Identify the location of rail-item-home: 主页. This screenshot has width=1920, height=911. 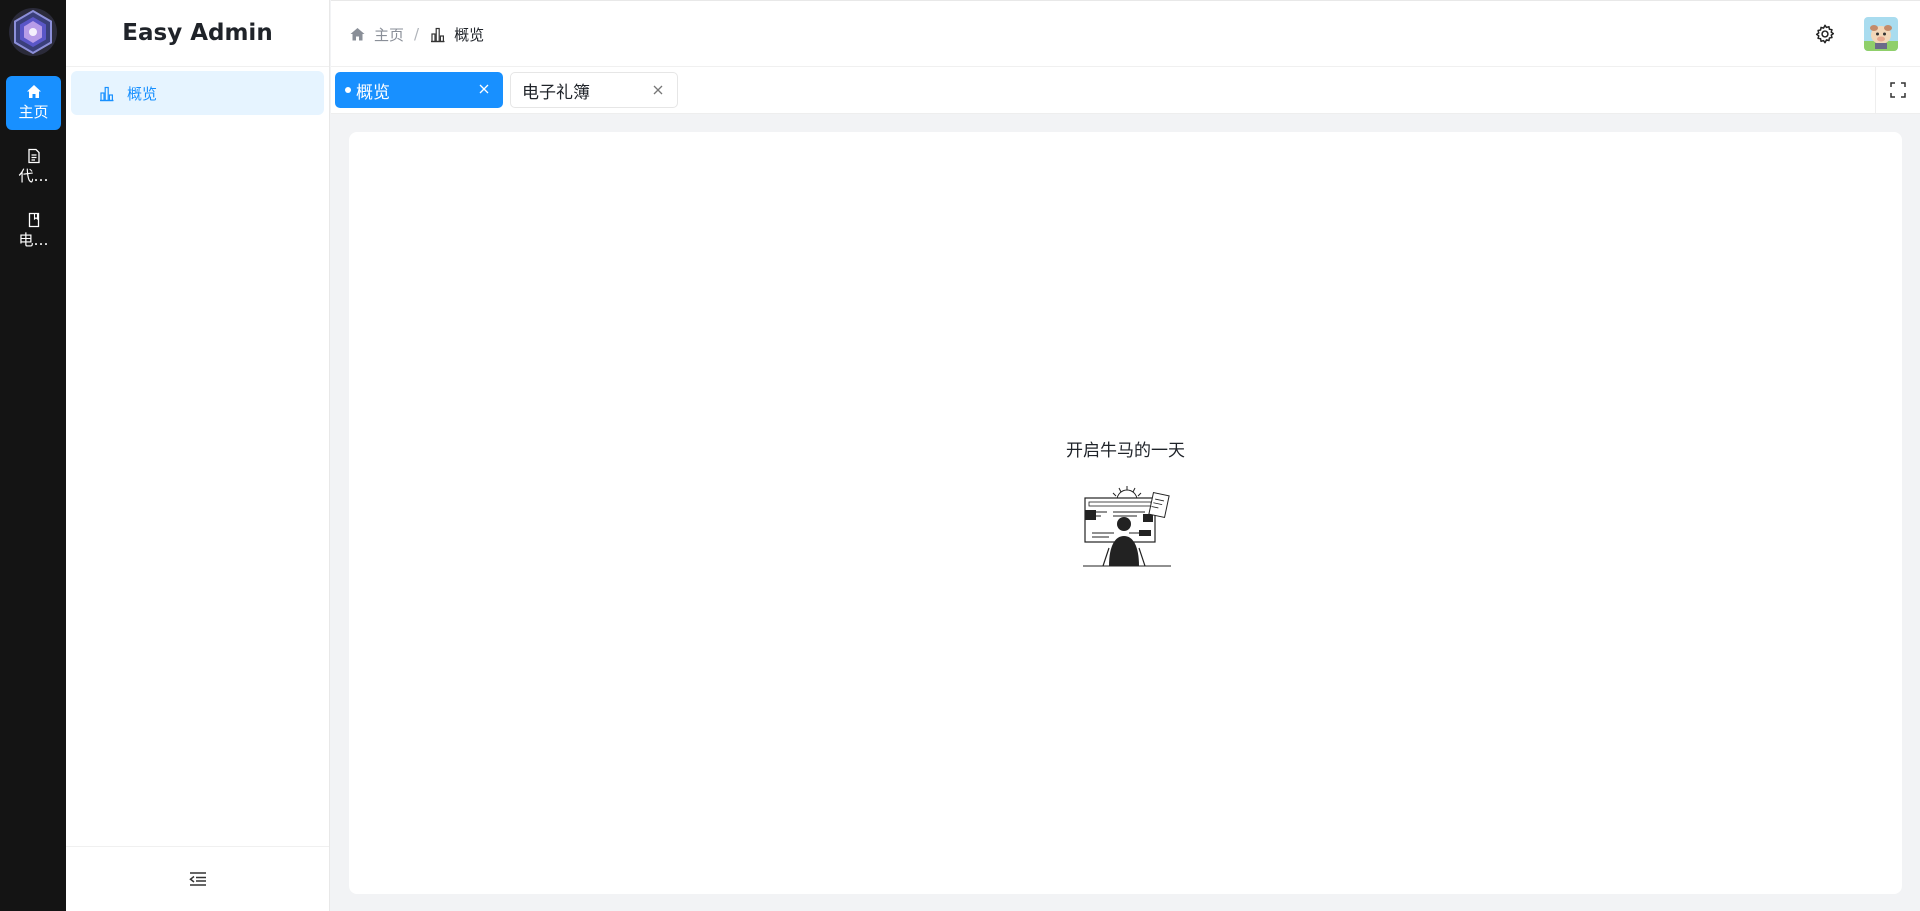
(33, 103).